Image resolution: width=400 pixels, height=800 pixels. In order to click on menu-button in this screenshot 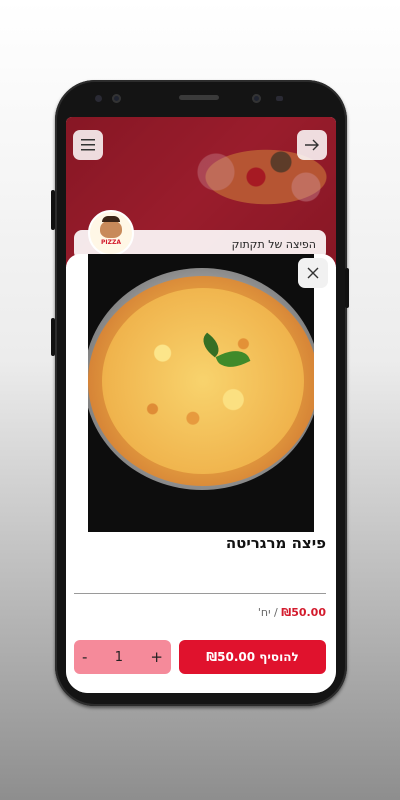, I will do `click(88, 145)`.